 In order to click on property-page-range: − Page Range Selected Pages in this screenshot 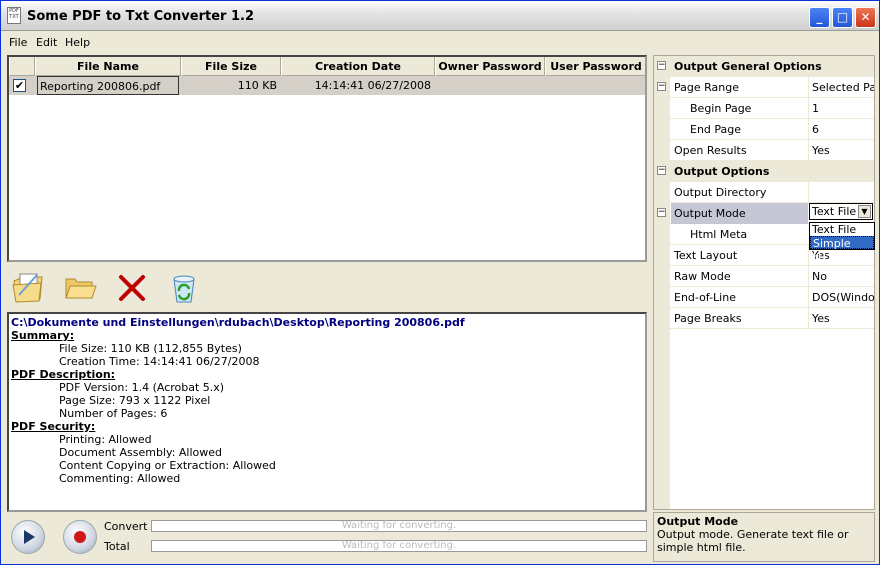, I will do `click(764, 87)`.